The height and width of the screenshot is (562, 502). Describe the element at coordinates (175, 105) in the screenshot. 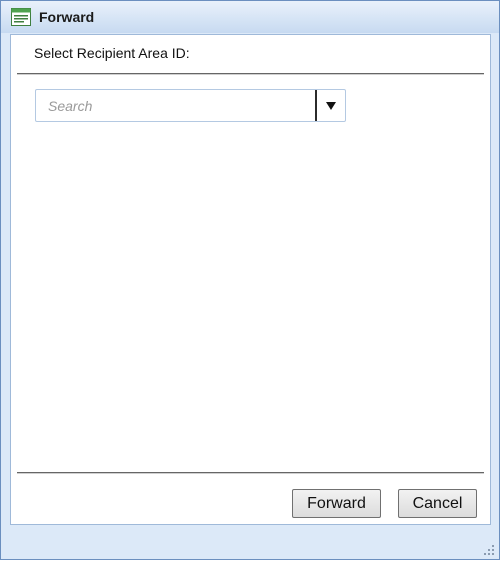

I see `search-input` at that location.